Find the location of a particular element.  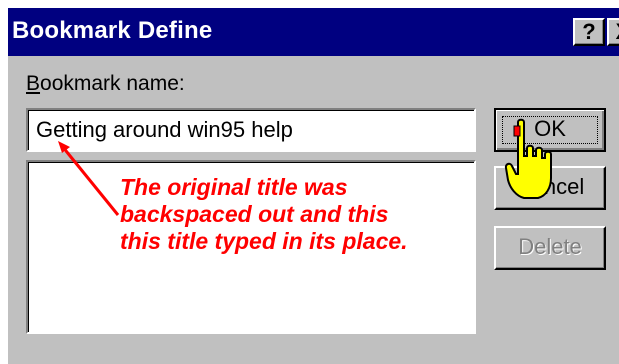

bookmark-name-label: Bookmark name: is located at coordinates (105, 84).